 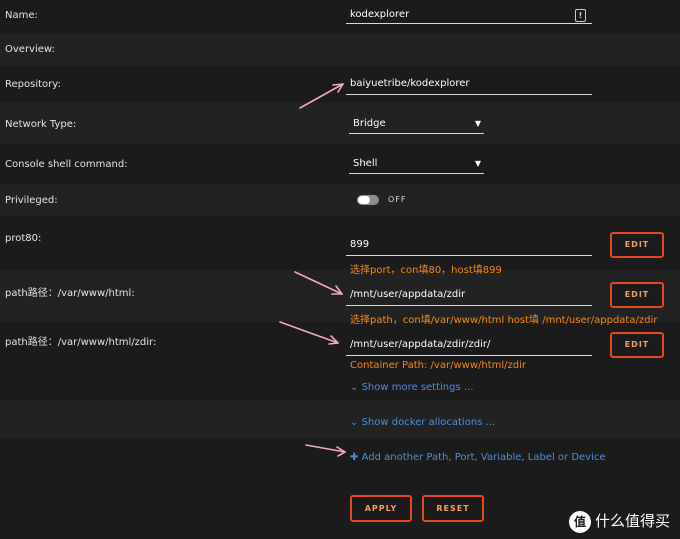 I want to click on watermark-badge: 值, so click(x=579, y=521).